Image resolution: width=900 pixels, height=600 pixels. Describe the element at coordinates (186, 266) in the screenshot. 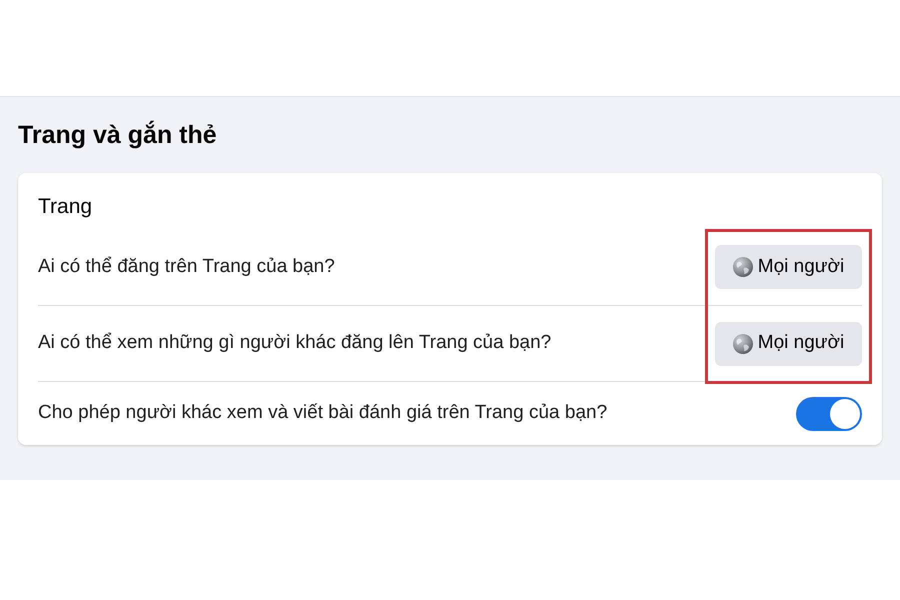

I see `setting-label: Ai có thể đăng trên Trang của bạn?` at that location.